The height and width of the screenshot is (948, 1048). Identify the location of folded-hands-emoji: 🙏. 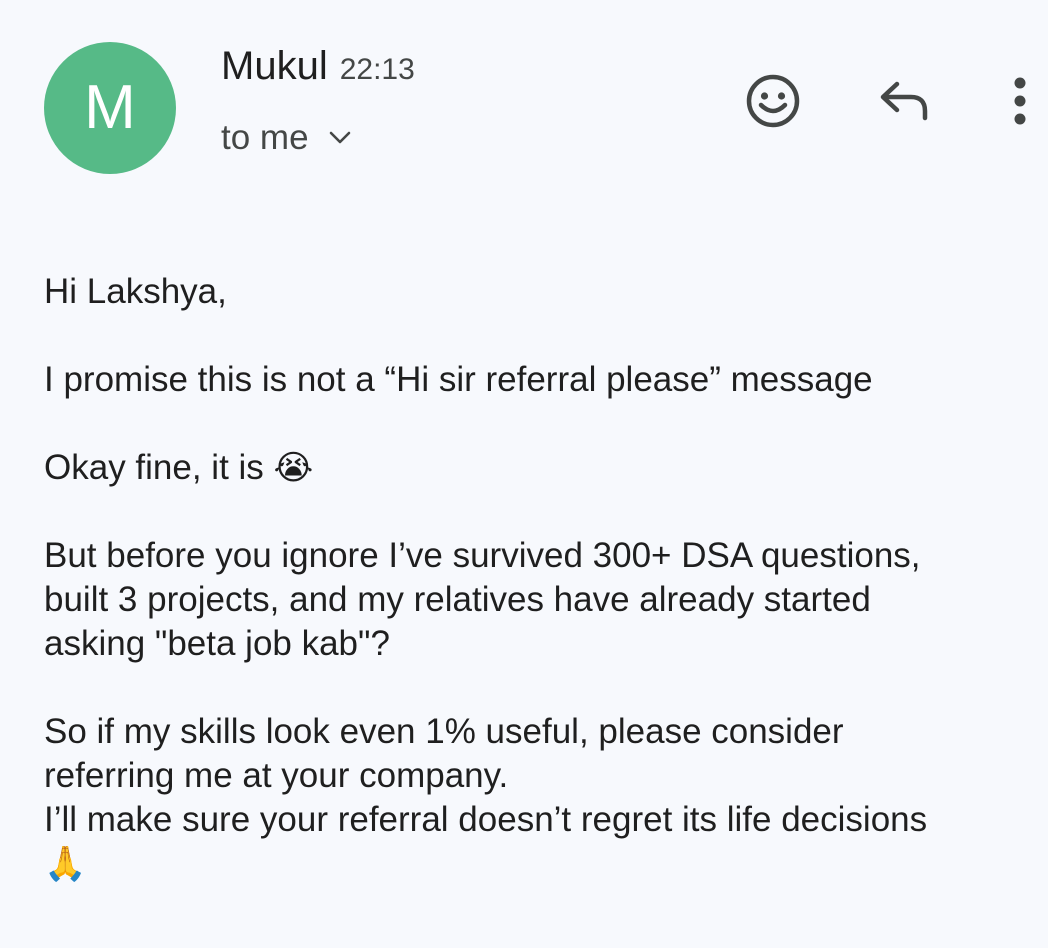
(65, 864).